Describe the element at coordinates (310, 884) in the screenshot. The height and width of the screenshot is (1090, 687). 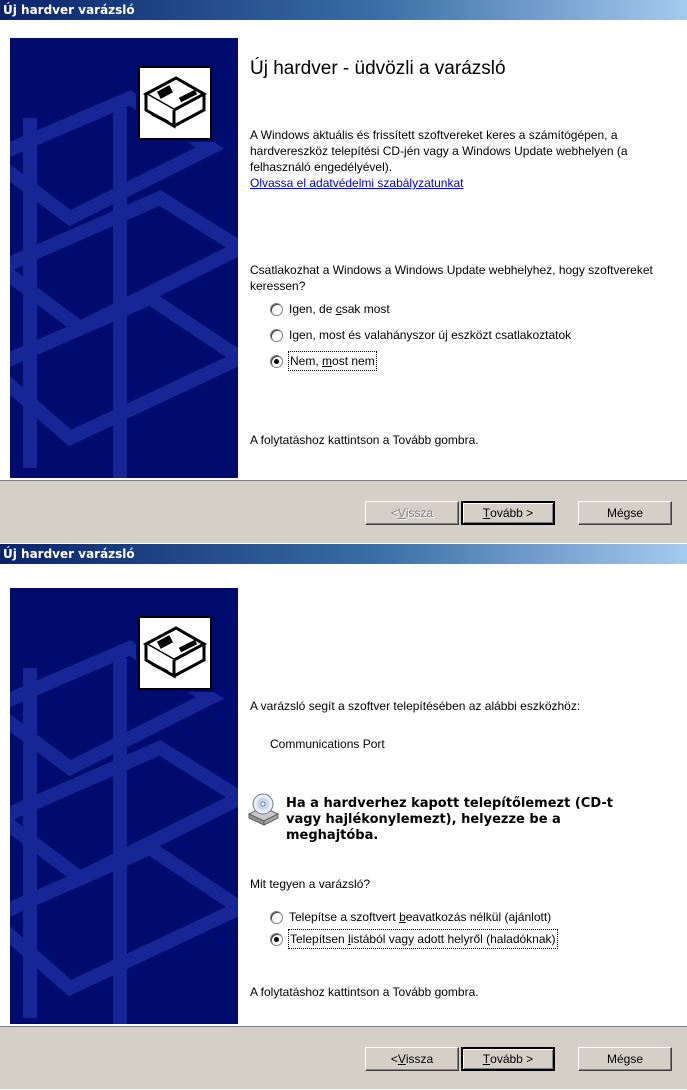
I see `question-text: Mit tegyen a varázsló?` at that location.